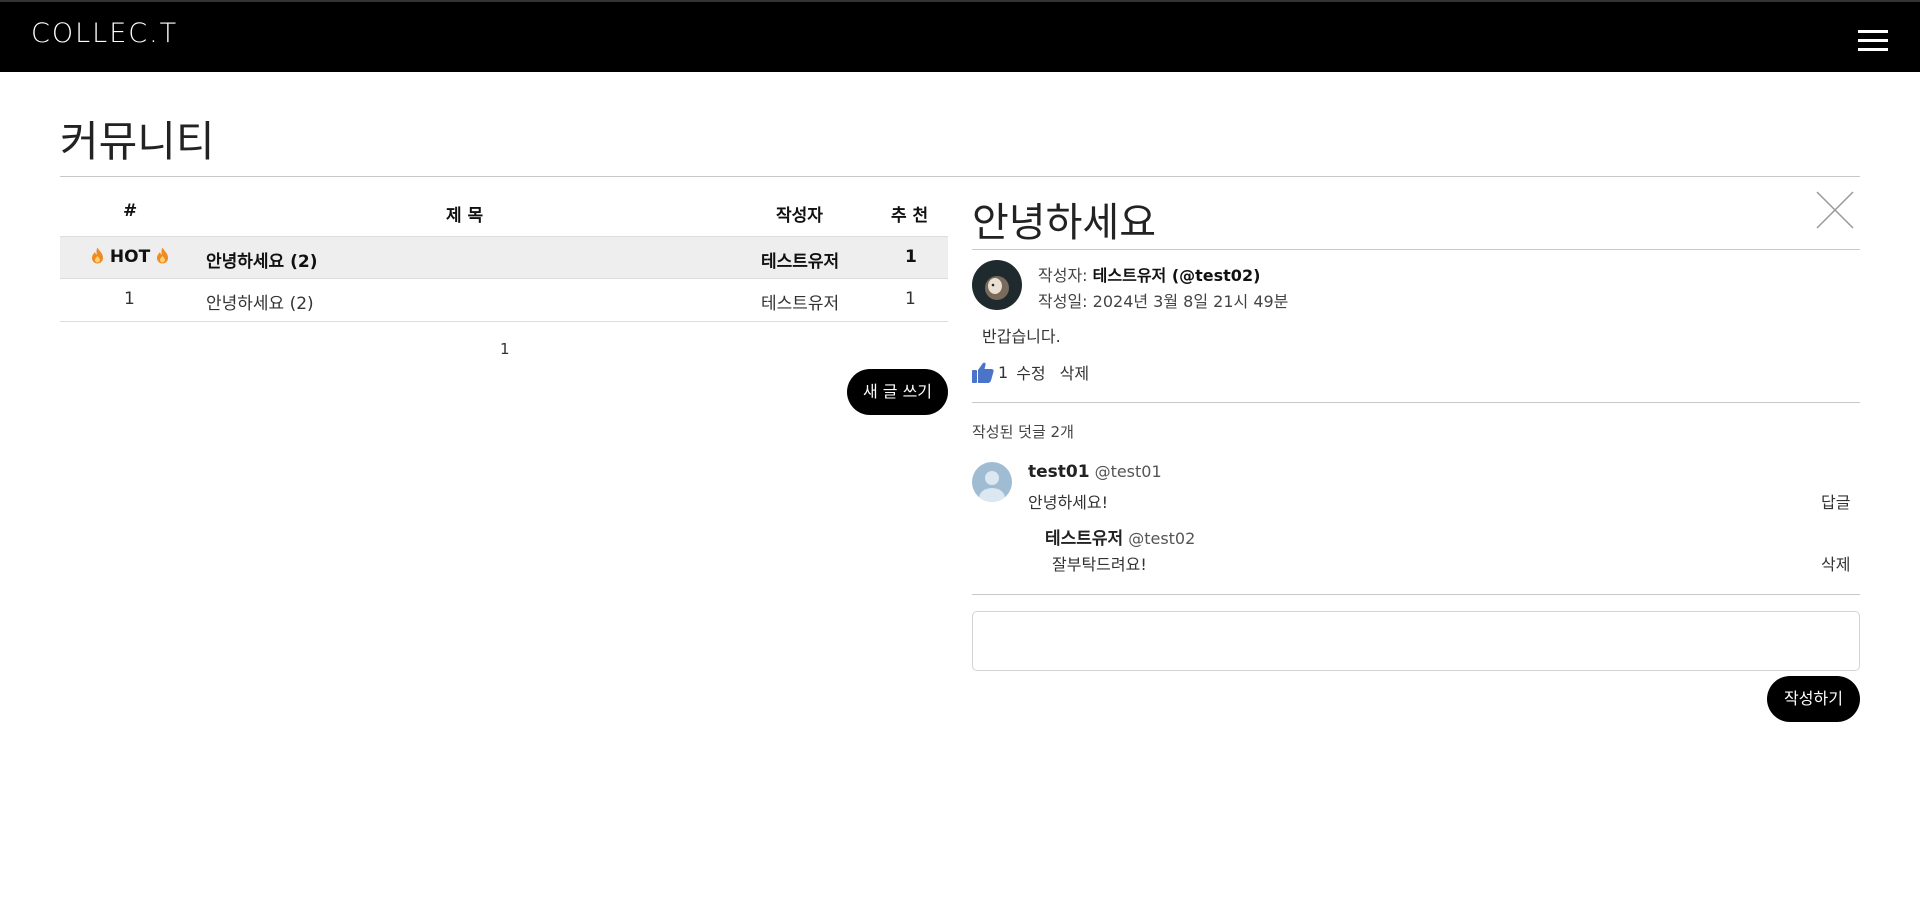 This screenshot has height=912, width=1920. What do you see at coordinates (1003, 372) in the screenshot?
I see `like-count: 1` at bounding box center [1003, 372].